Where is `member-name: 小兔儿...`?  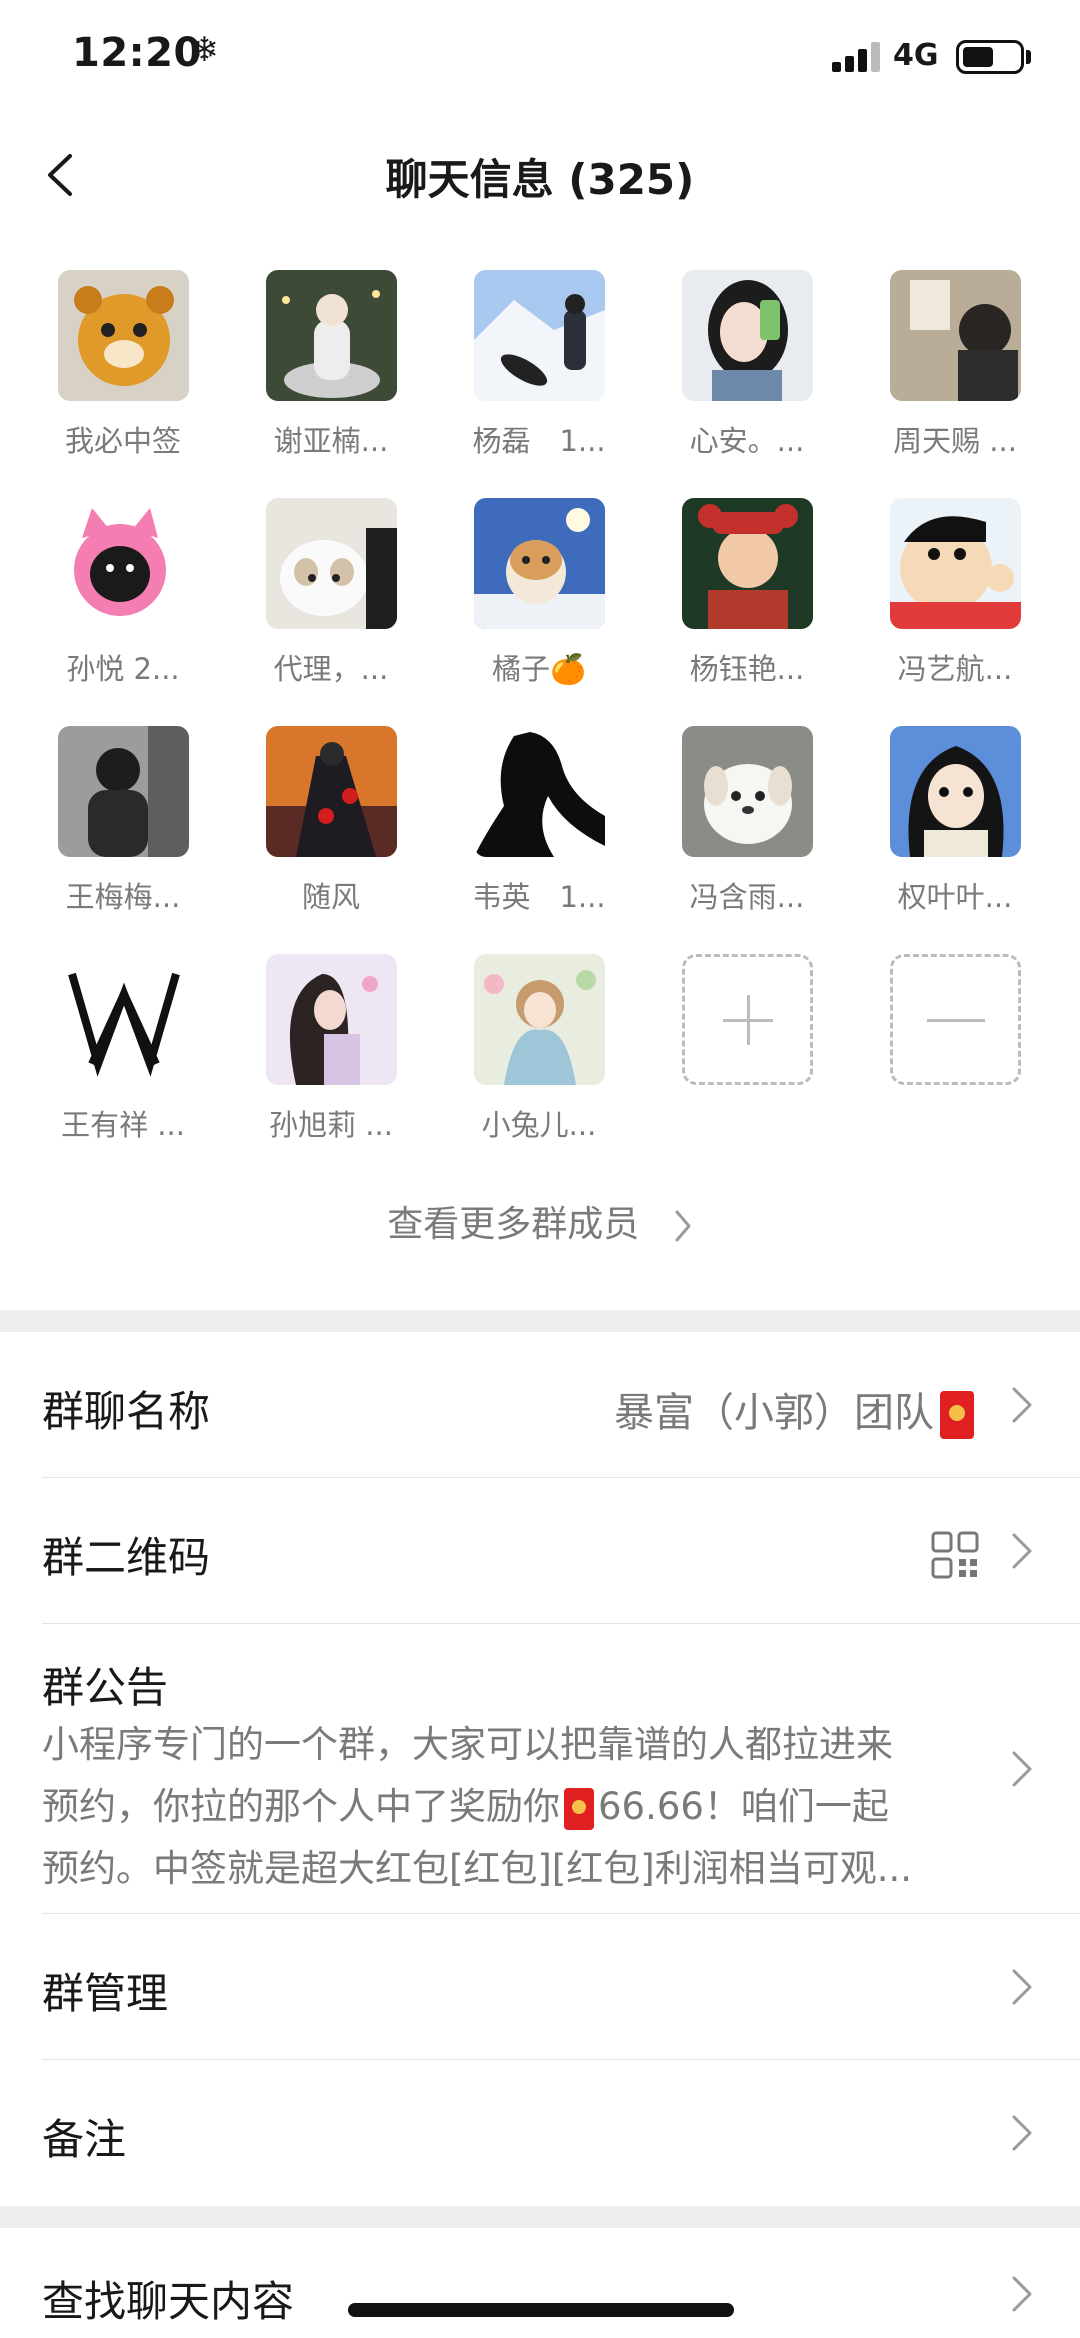 member-name: 小兔儿... is located at coordinates (539, 1125).